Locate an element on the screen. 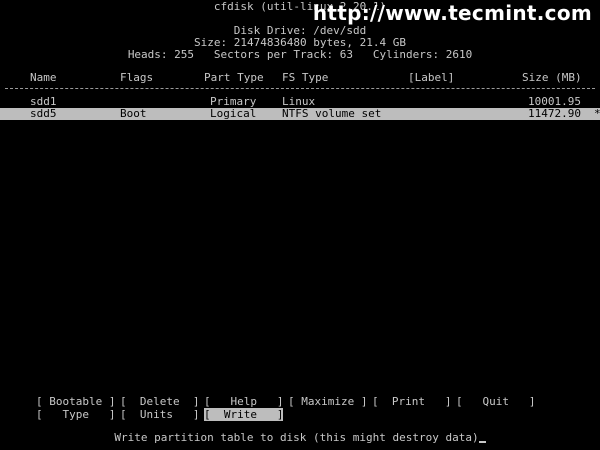 The image size is (600, 450). help-button: [ Help ] is located at coordinates (243, 401).